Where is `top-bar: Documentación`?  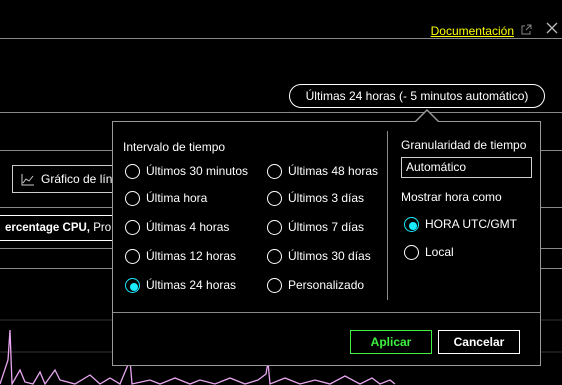
top-bar: Documentación is located at coordinates (281, 19).